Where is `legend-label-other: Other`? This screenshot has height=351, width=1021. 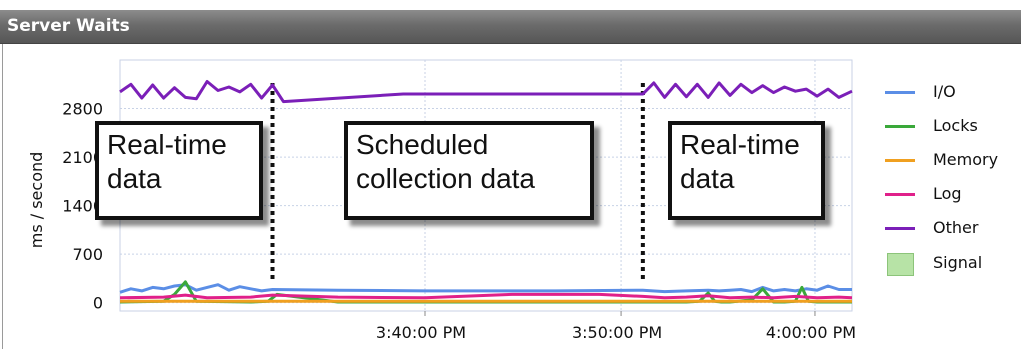
legend-label-other: Other is located at coordinates (956, 227).